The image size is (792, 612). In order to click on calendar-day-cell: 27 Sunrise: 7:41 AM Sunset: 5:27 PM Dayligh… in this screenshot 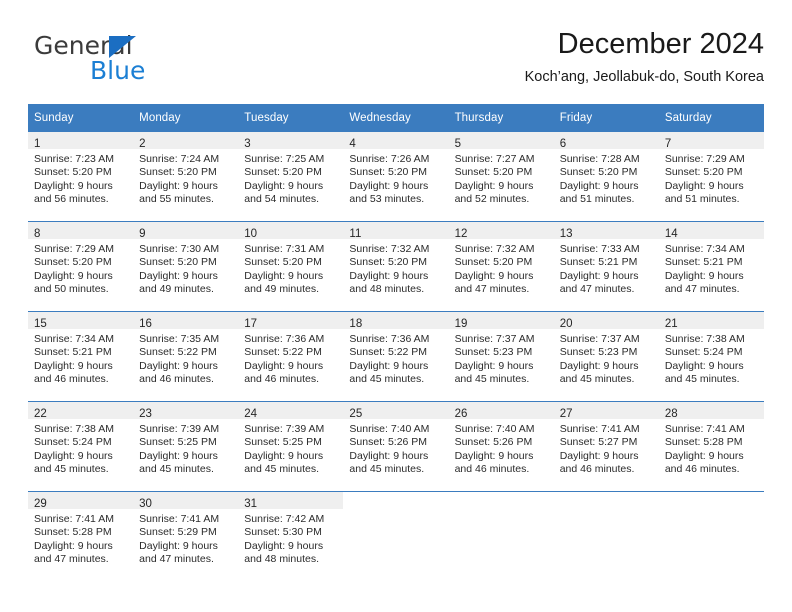, I will do `click(606, 446)`.